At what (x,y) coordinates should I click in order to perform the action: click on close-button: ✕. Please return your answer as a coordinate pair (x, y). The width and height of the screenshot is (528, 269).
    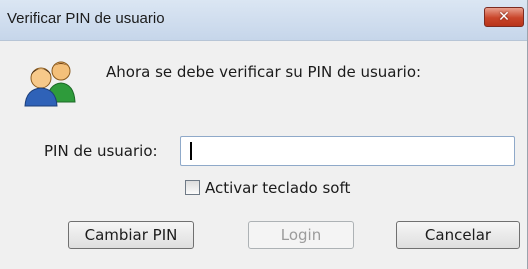
    Looking at the image, I should click on (504, 17).